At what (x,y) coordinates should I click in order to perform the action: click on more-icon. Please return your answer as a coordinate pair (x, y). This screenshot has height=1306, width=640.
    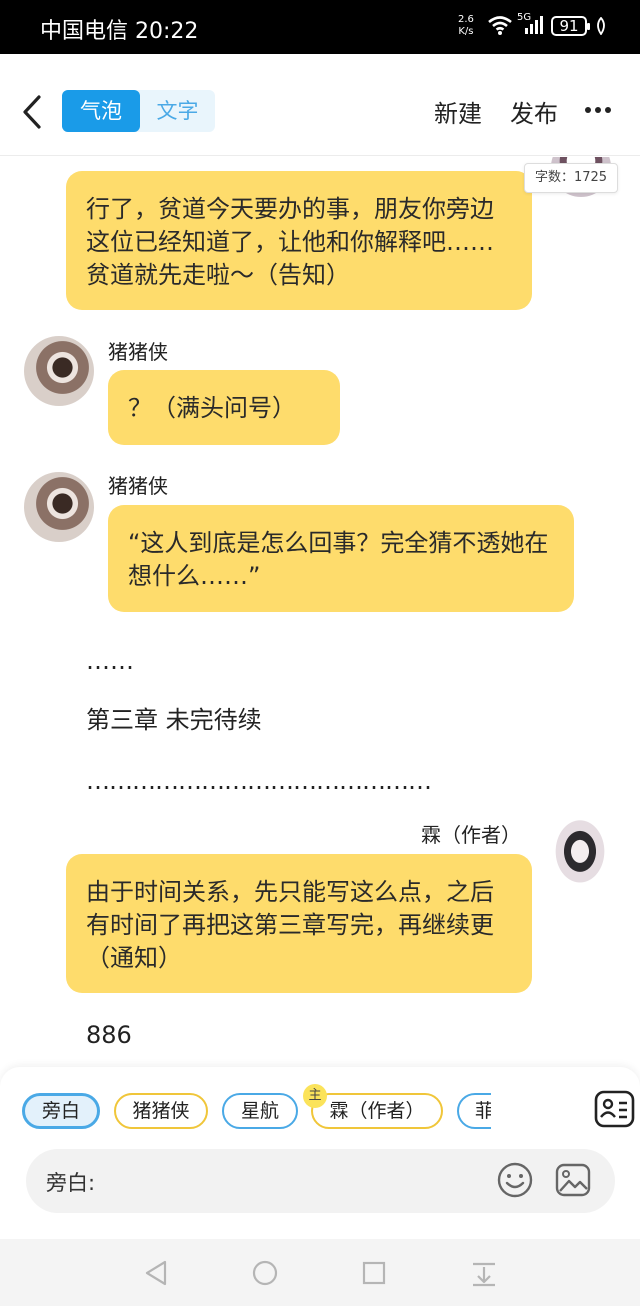
    Looking at the image, I should click on (598, 110).